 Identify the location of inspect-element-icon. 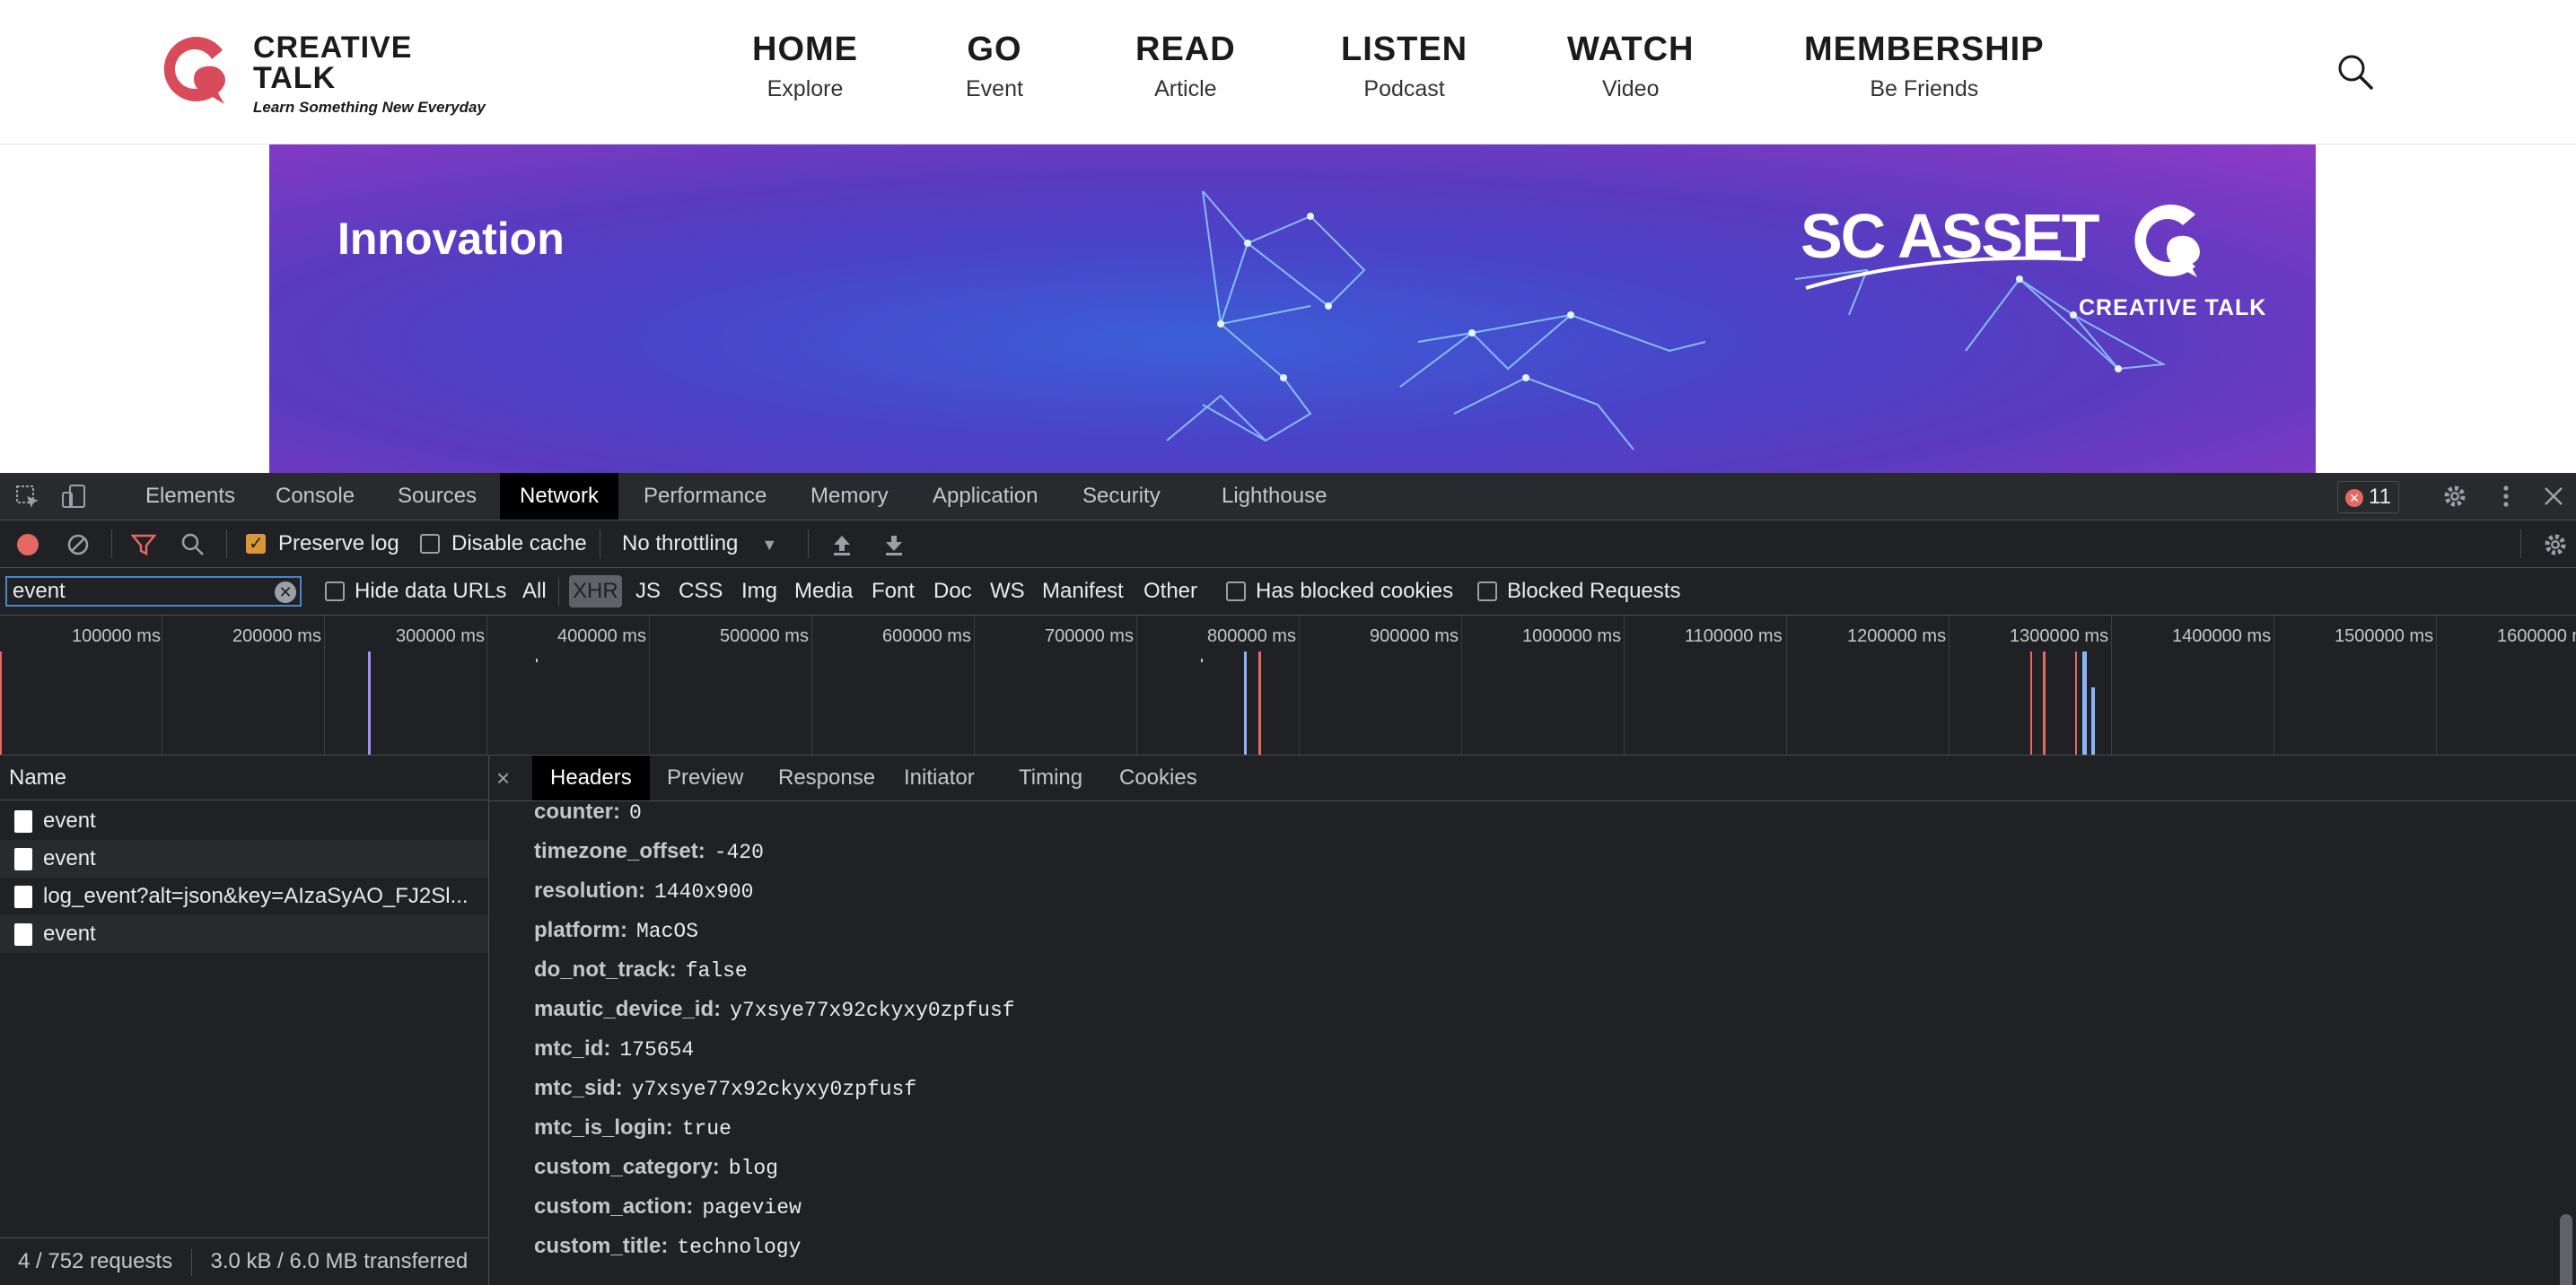
(27, 497).